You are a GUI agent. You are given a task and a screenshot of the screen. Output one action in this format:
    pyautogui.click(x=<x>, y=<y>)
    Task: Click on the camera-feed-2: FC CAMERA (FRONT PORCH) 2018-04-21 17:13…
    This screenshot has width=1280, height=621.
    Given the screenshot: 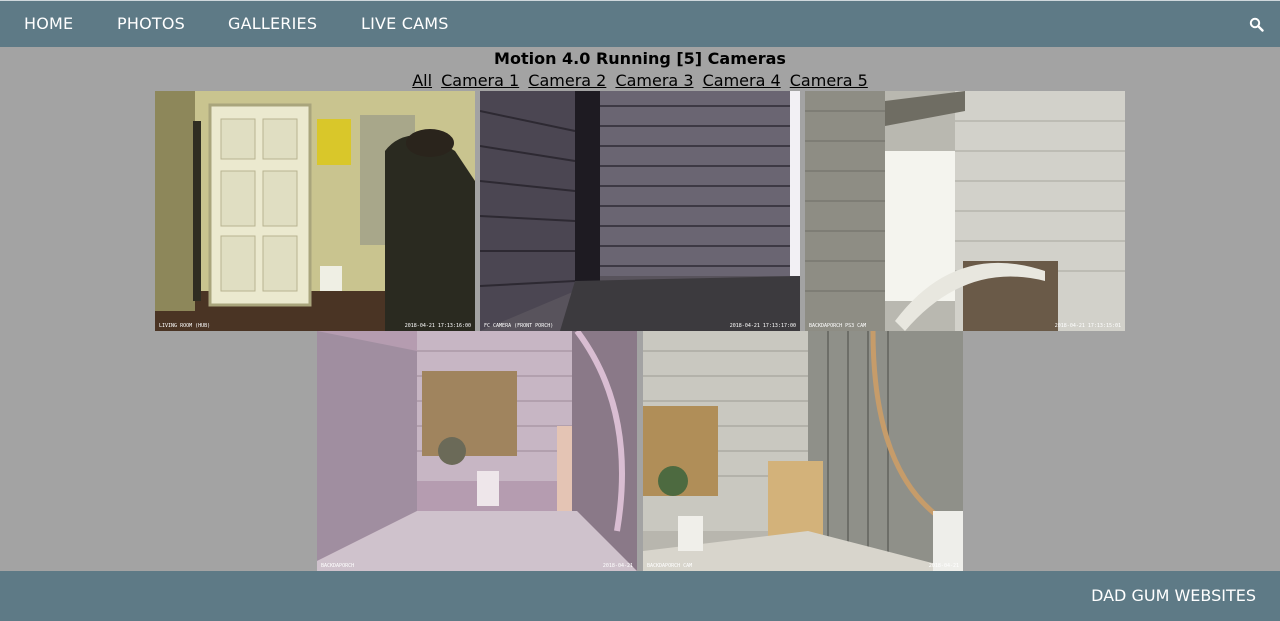 What is the action you would take?
    pyautogui.click(x=640, y=211)
    